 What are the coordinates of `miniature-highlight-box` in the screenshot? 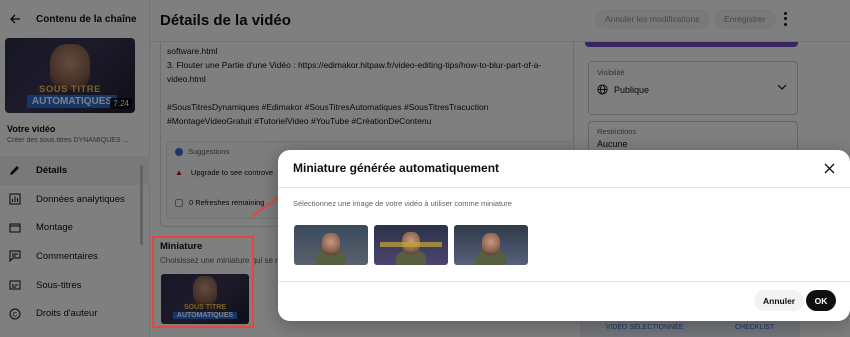 It's located at (203, 282).